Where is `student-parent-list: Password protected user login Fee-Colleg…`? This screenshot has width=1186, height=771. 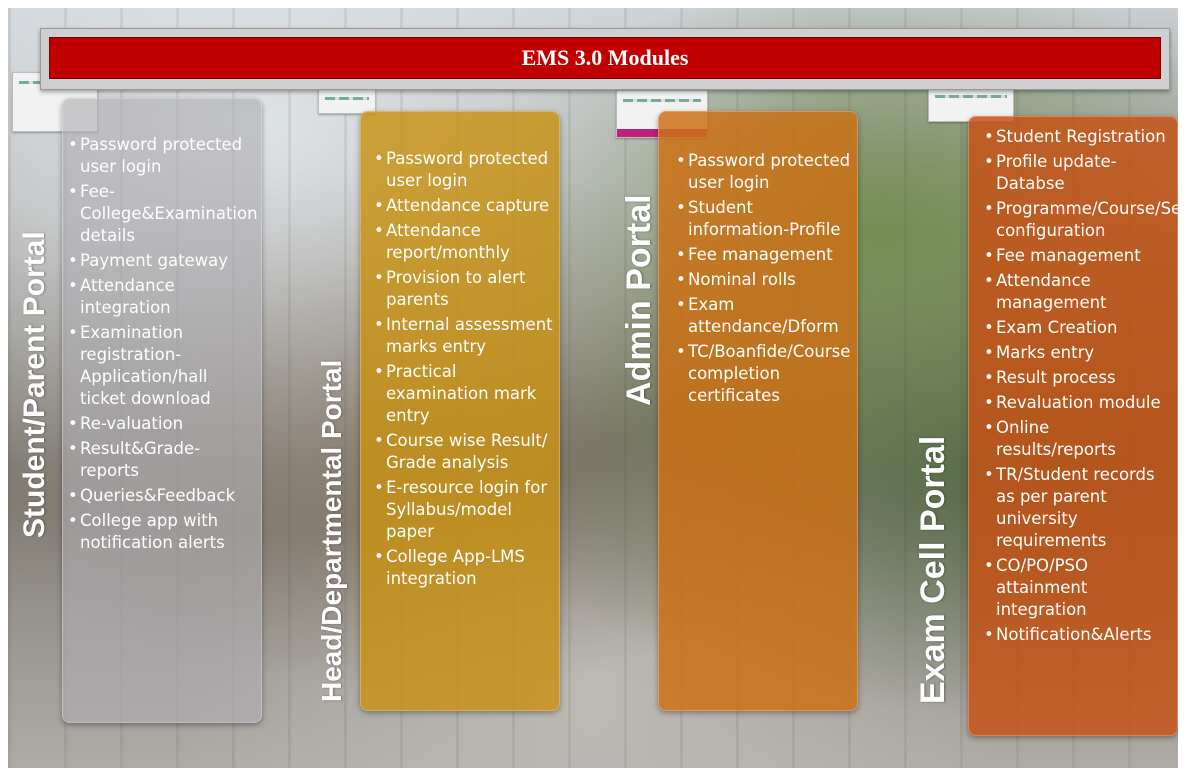
student-parent-list: Password protected user login Fee-Colleg… is located at coordinates (163, 345).